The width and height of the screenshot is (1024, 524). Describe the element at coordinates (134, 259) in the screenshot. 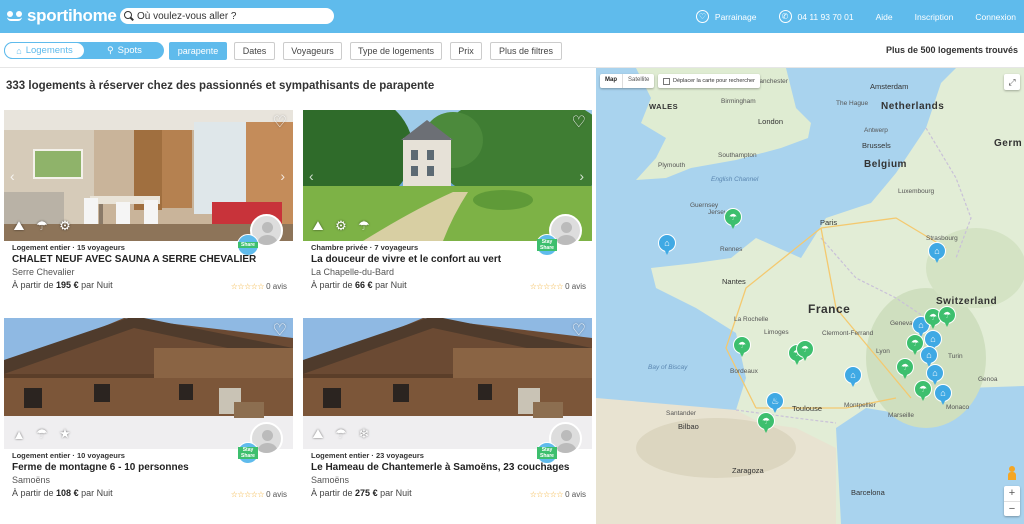

I see `listing-title: CHALET NEUF AVEC SAUNA A SERRE CHEVALIER` at that location.